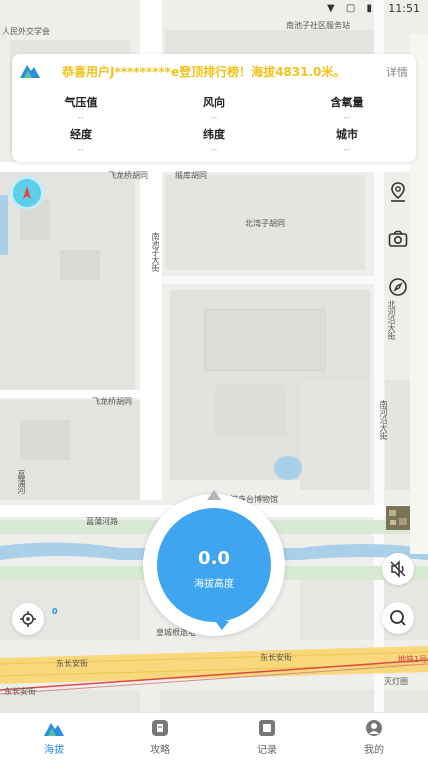 The height and width of the screenshot is (762, 428). Describe the element at coordinates (413, 659) in the screenshot. I see `map-label: 地铁1号线` at that location.